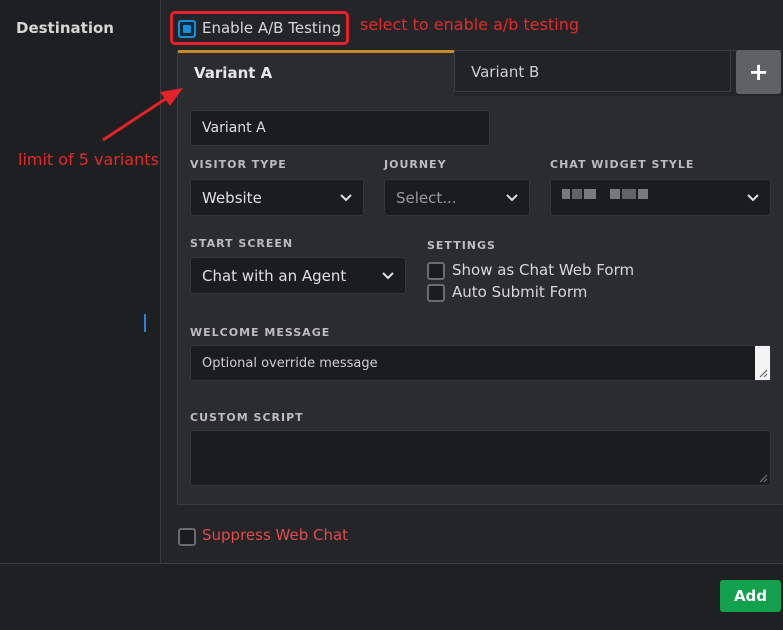 Image resolution: width=783 pixels, height=630 pixels. Describe the element at coordinates (234, 128) in the screenshot. I see `variant-name-value: Variant A` at that location.